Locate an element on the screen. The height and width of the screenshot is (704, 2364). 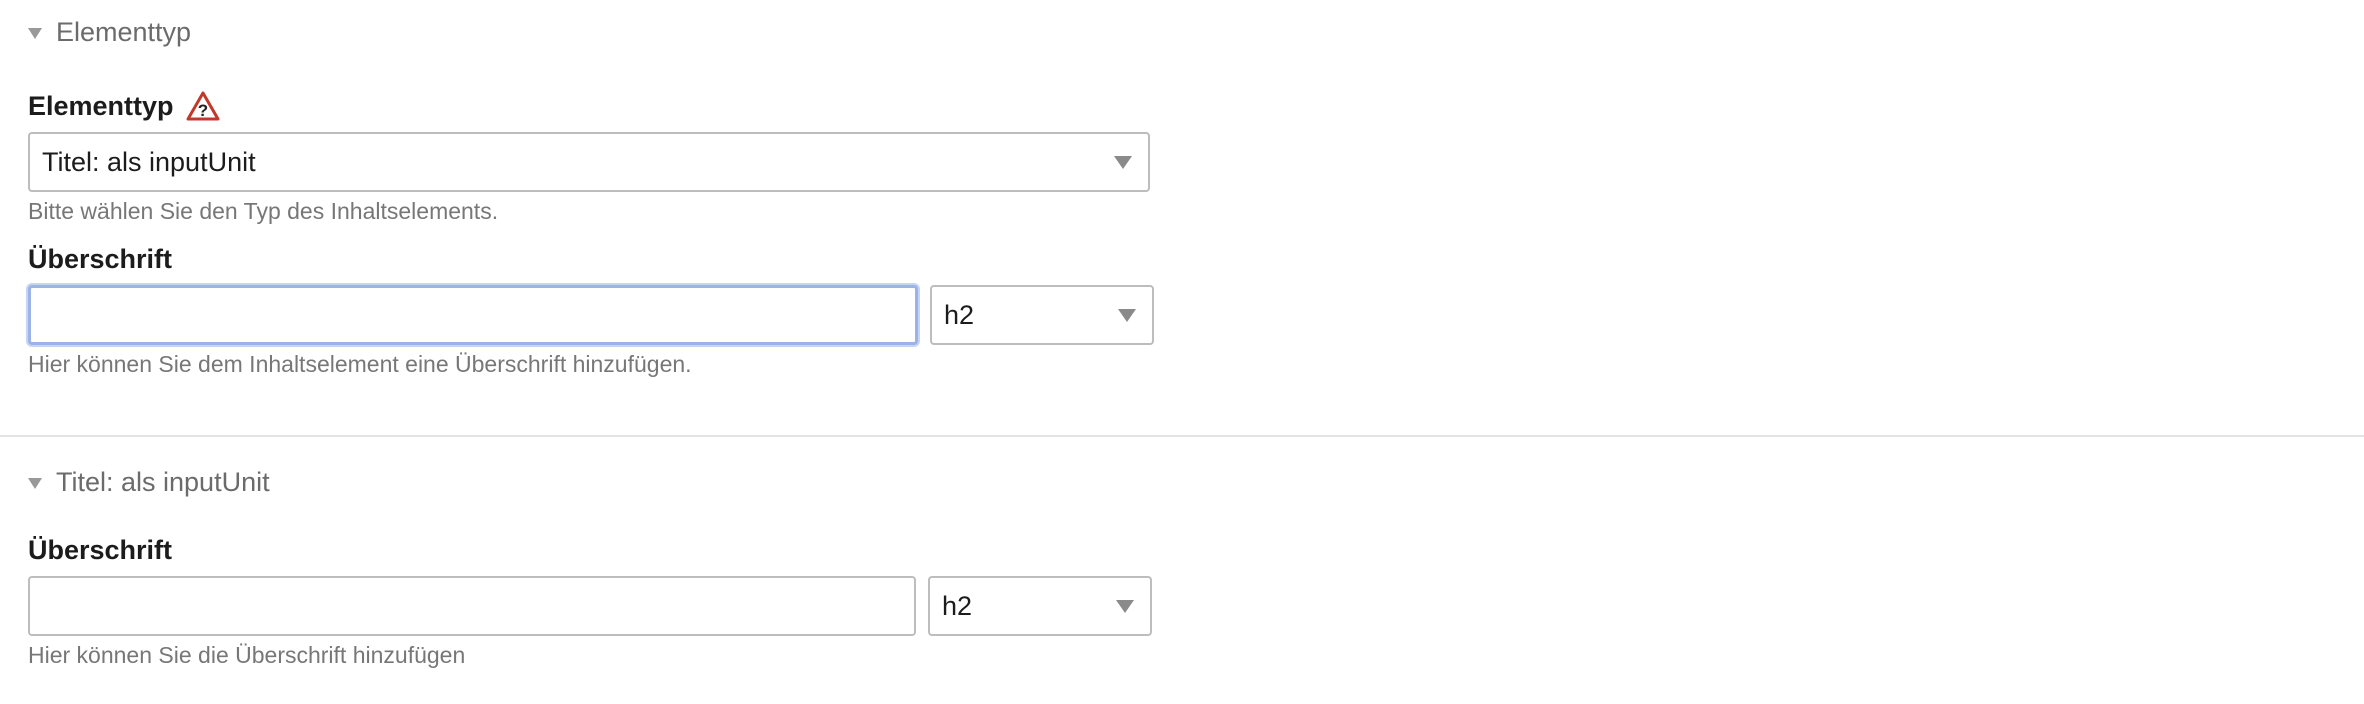
warning-triangle-question-icon: ? is located at coordinates (203, 106).